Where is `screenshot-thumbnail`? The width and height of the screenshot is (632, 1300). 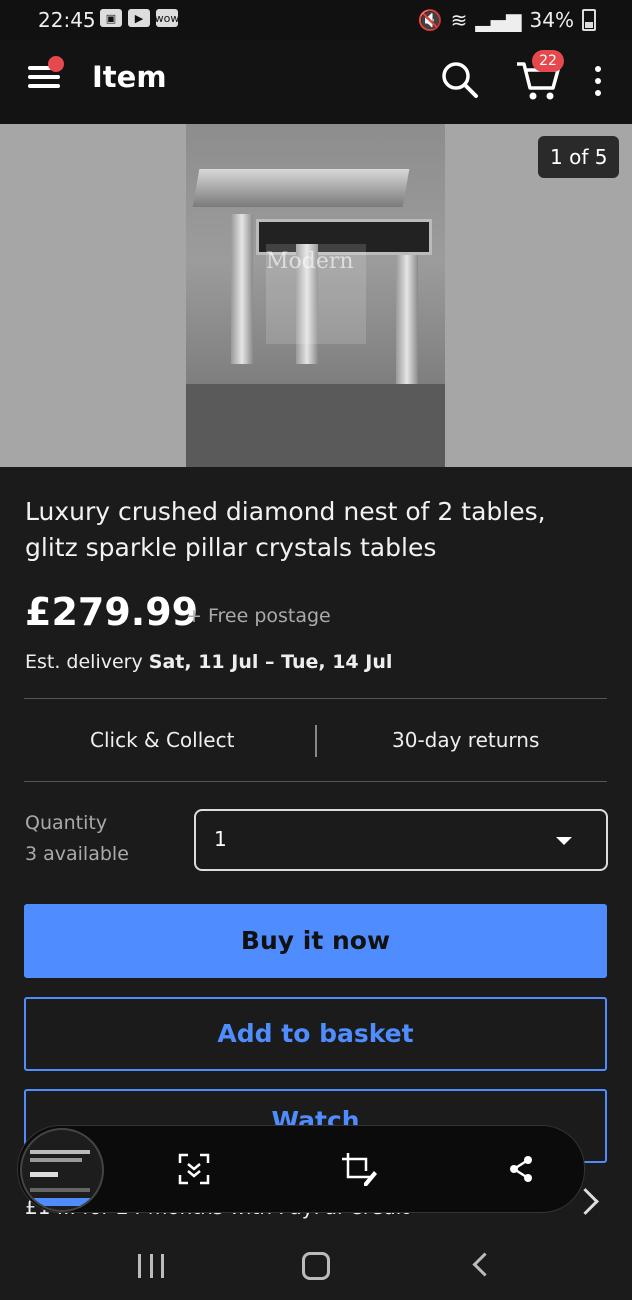
screenshot-thumbnail is located at coordinates (62, 1170).